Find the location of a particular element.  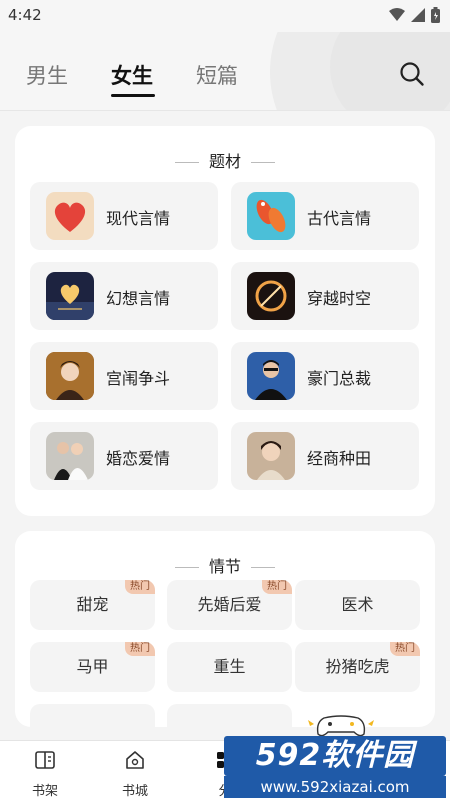

genre-label: 穿越时空 is located at coordinates (339, 298).